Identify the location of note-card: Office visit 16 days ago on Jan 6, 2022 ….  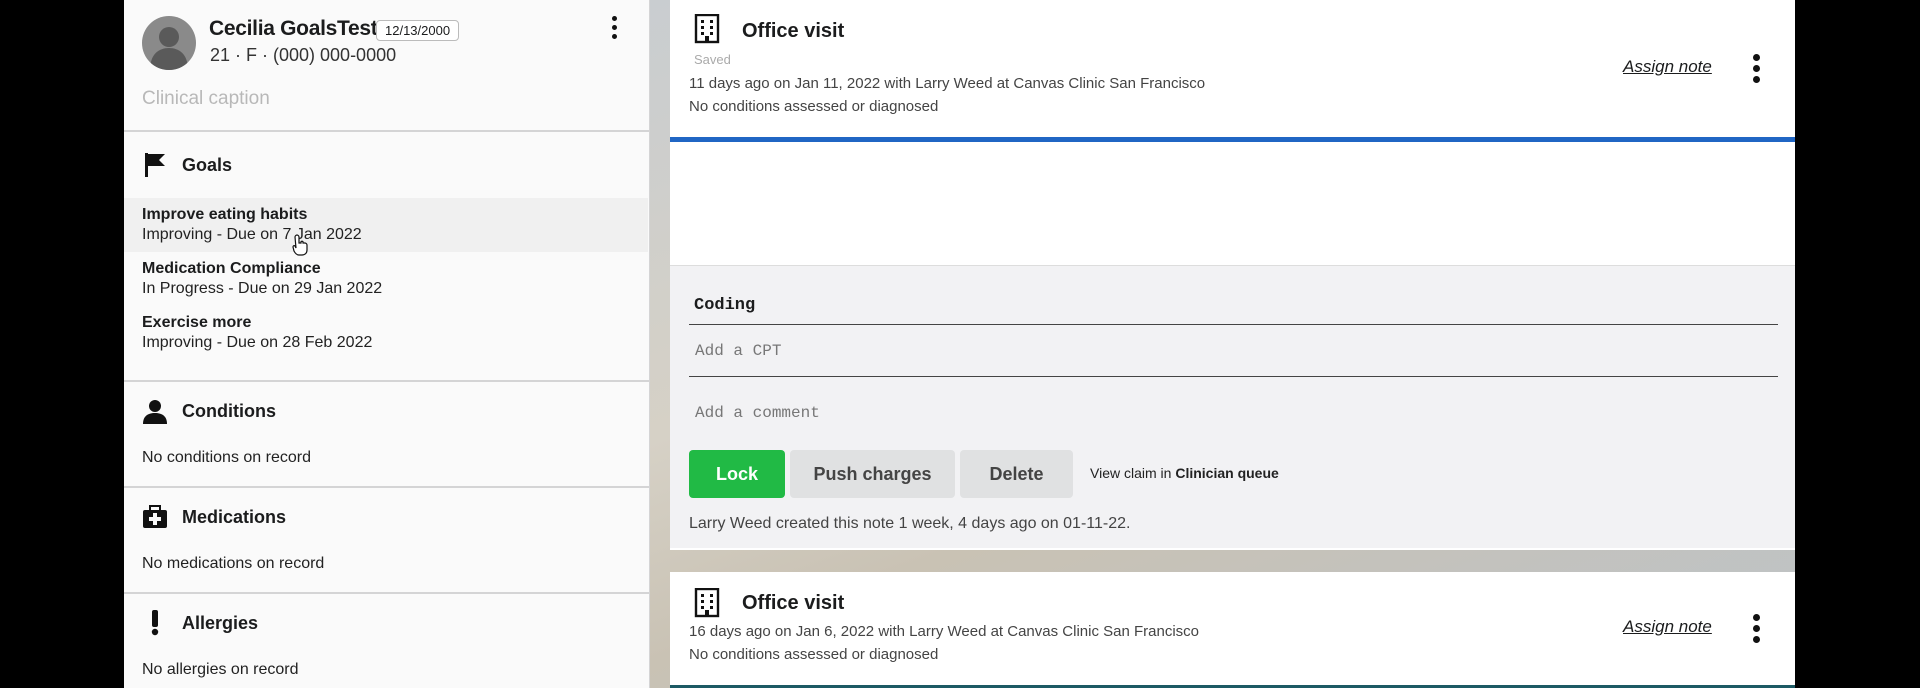
(1232, 630).